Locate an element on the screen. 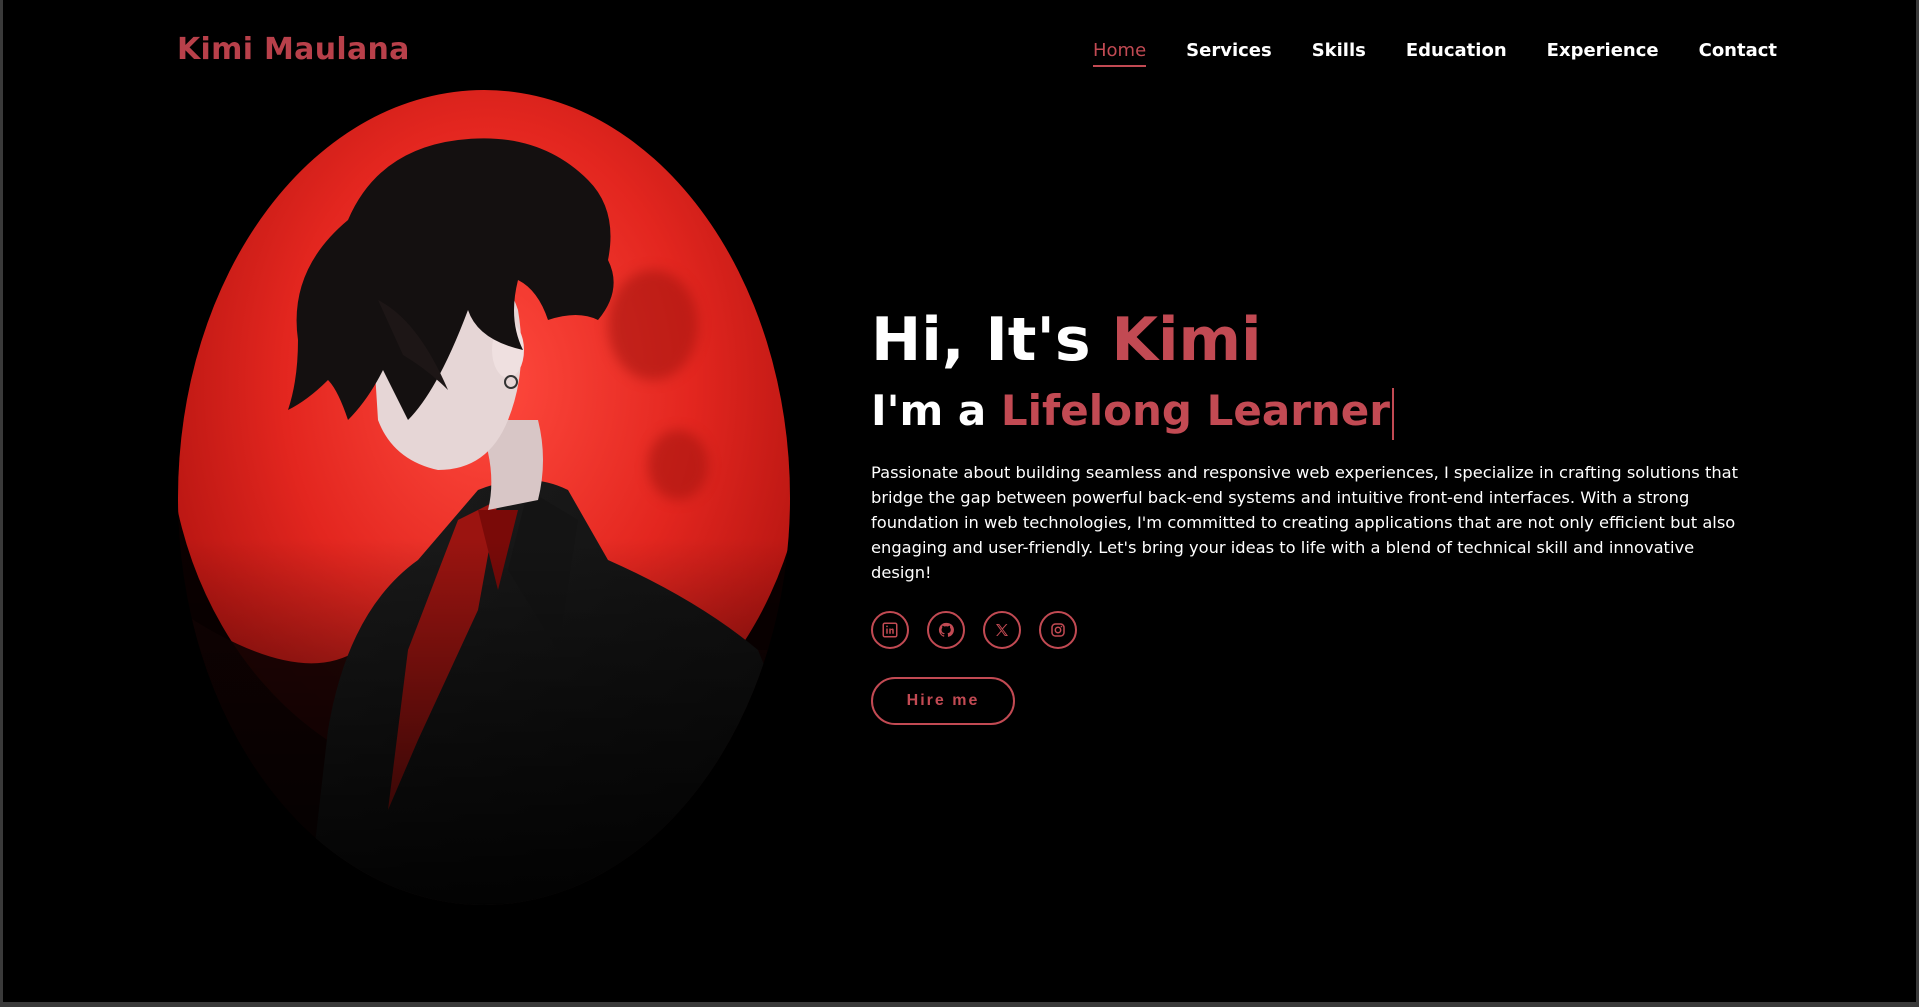 This screenshot has height=1007, width=1919. hero-greeting: Hi, It's Kimi is located at coordinates (1311, 340).